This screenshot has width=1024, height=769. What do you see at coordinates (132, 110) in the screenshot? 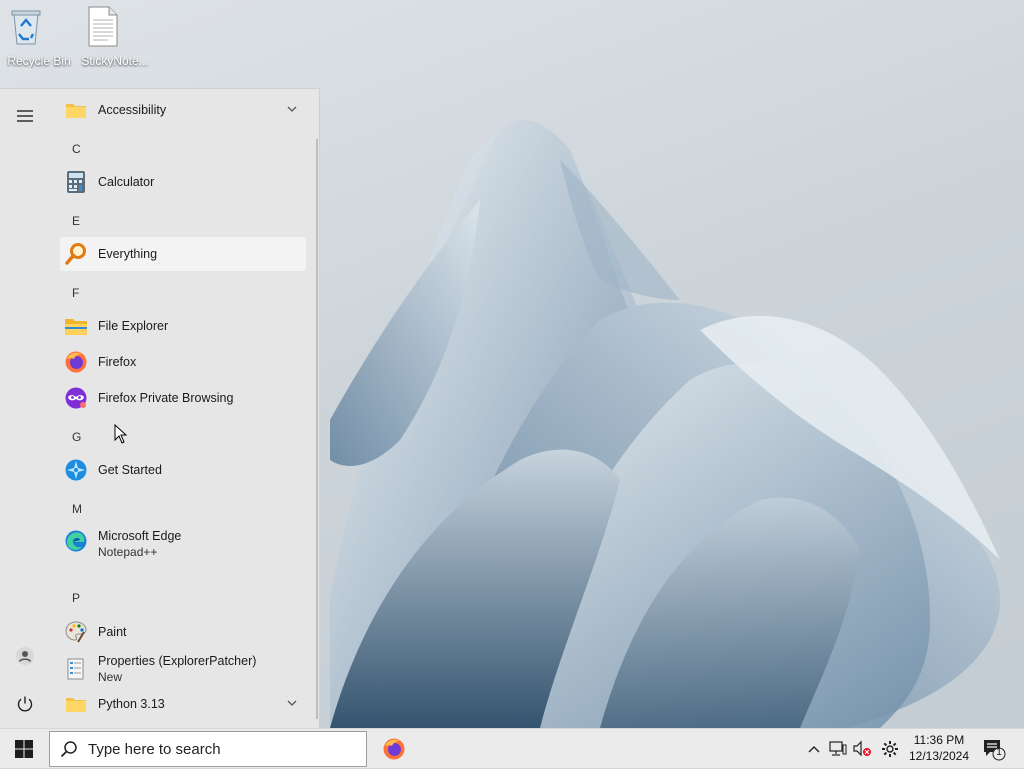
I see `app-label: Accessibility` at bounding box center [132, 110].